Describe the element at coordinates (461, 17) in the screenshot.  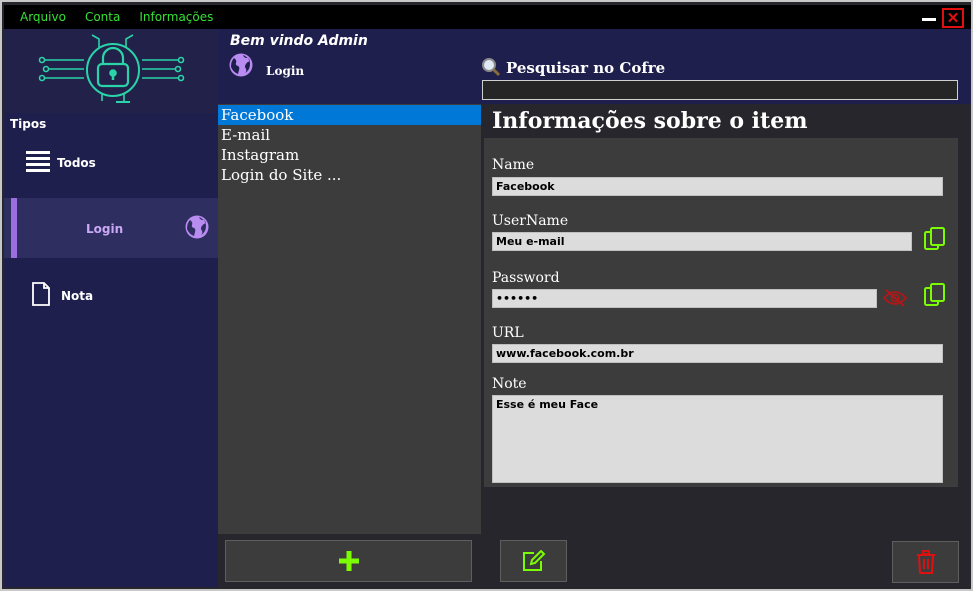
I see `menu-bar: Arquivo Conta Informações` at that location.